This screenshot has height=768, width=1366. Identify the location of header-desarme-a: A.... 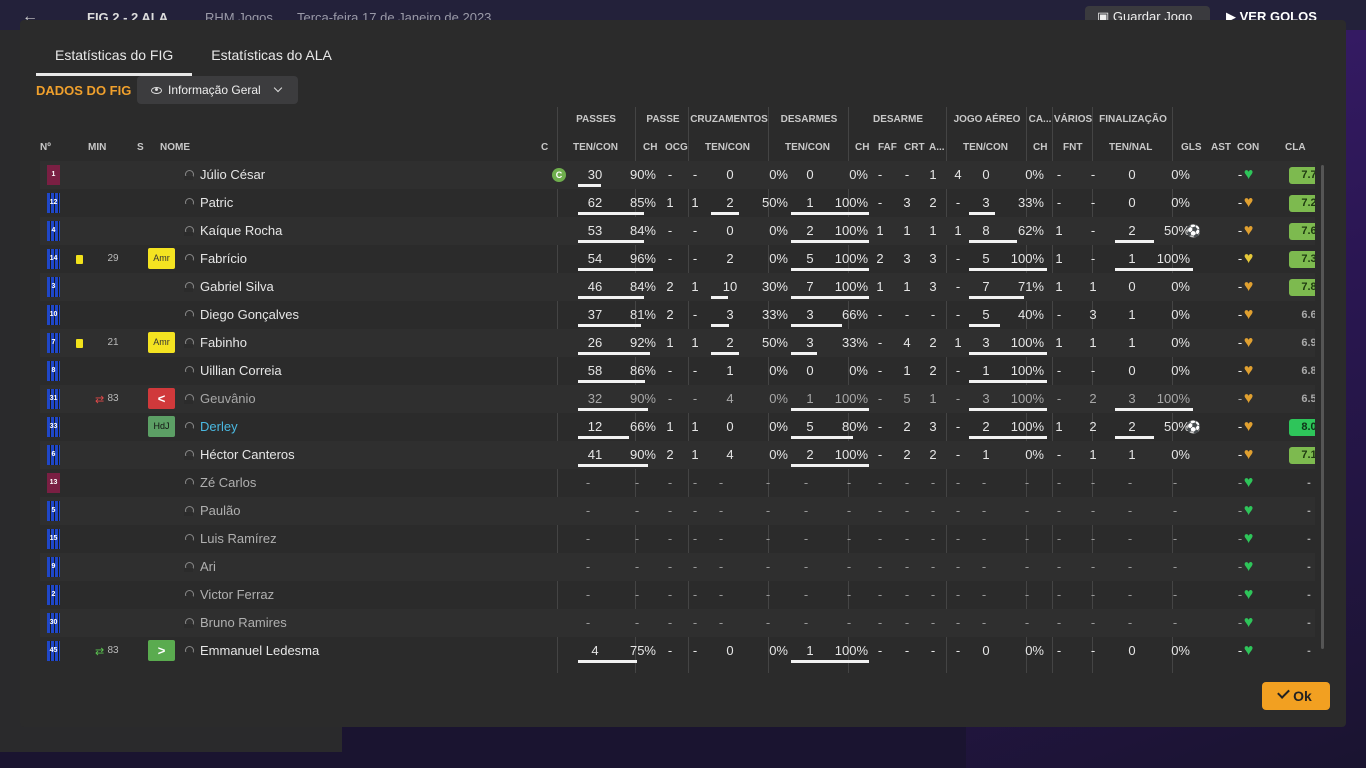
(937, 149).